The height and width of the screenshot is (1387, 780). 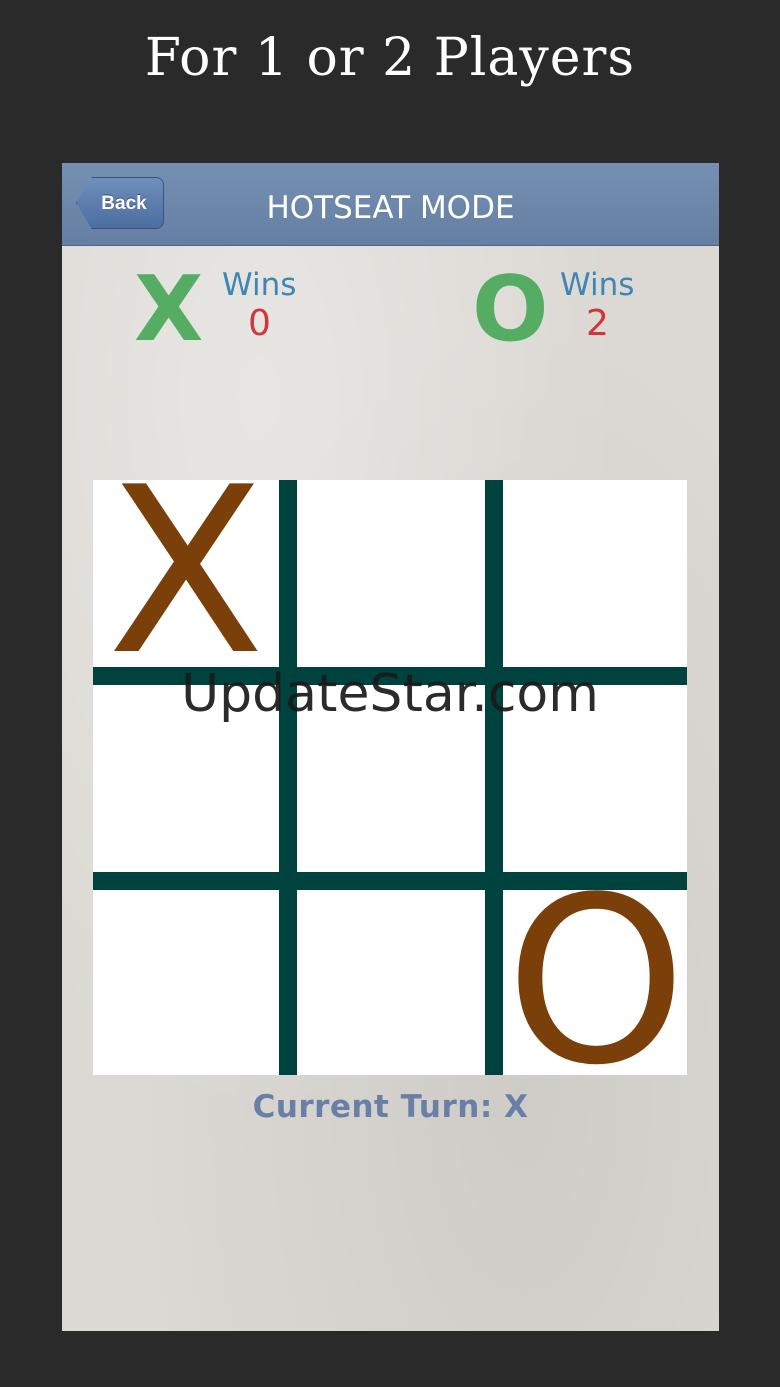 I want to click on current-turn-status: Current Turn: X, so click(x=390, y=1107).